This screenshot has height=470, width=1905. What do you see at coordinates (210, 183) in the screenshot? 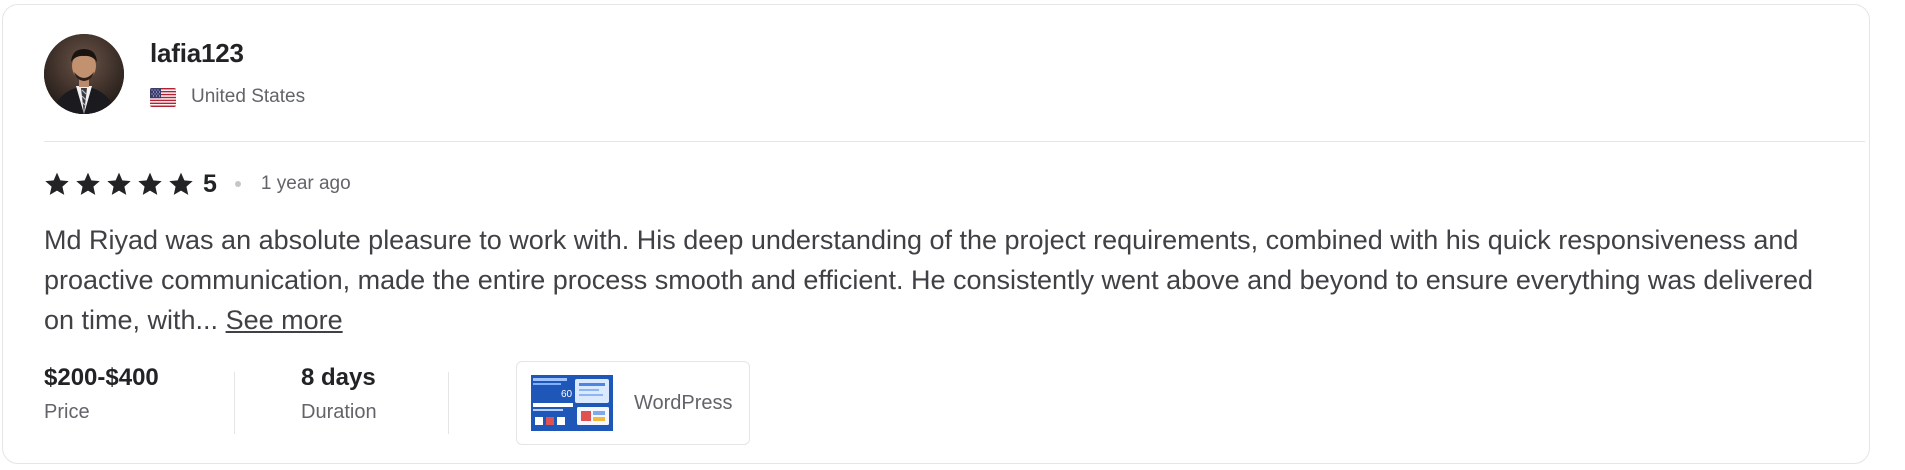
I see `rating-value: 5` at bounding box center [210, 183].